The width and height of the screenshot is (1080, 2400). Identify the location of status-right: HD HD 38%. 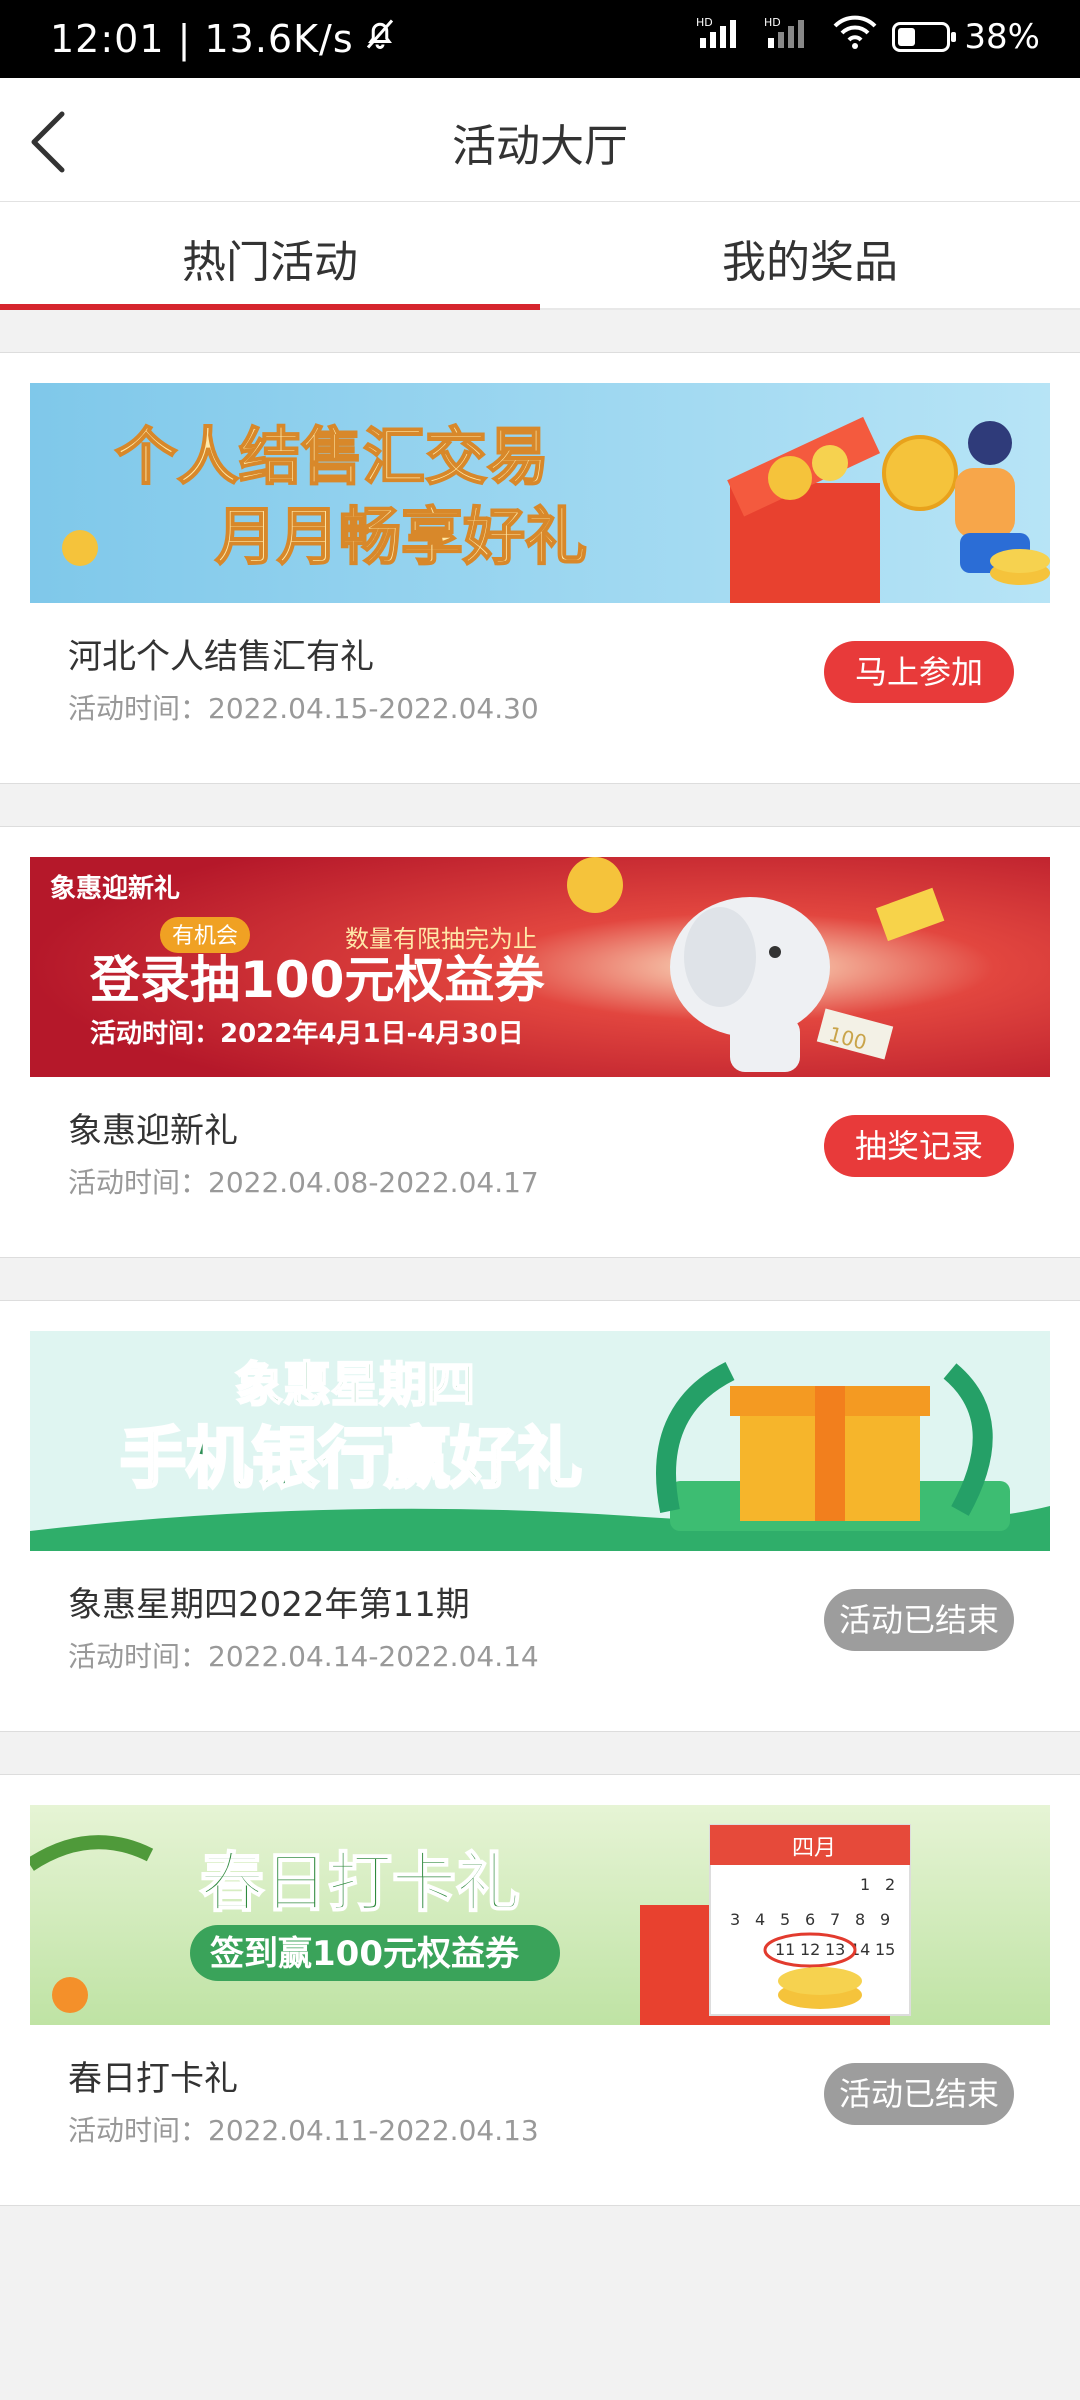
(868, 36).